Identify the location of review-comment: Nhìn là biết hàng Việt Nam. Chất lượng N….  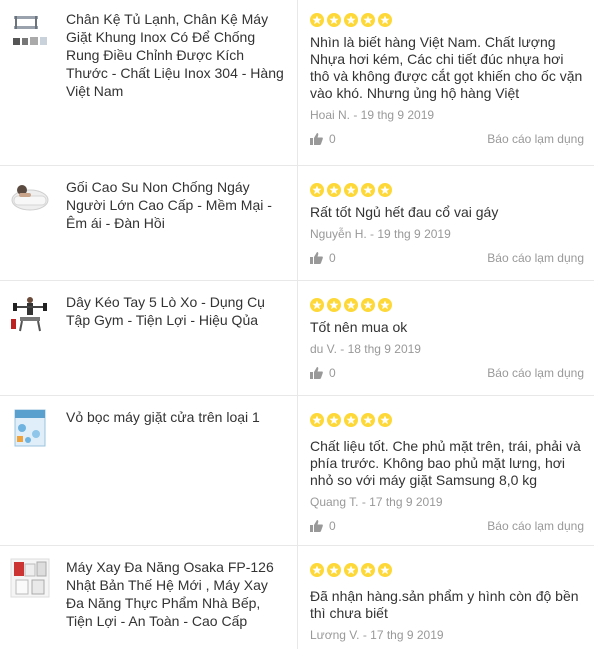
(446, 67).